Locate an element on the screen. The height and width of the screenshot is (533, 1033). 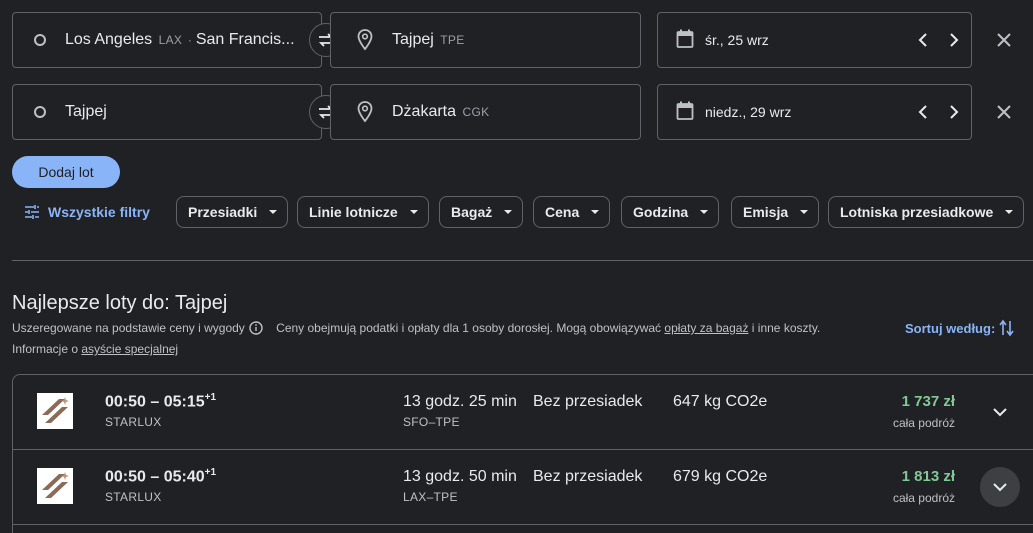
all-filters-button: Wszystkie filtry is located at coordinates (87, 212).